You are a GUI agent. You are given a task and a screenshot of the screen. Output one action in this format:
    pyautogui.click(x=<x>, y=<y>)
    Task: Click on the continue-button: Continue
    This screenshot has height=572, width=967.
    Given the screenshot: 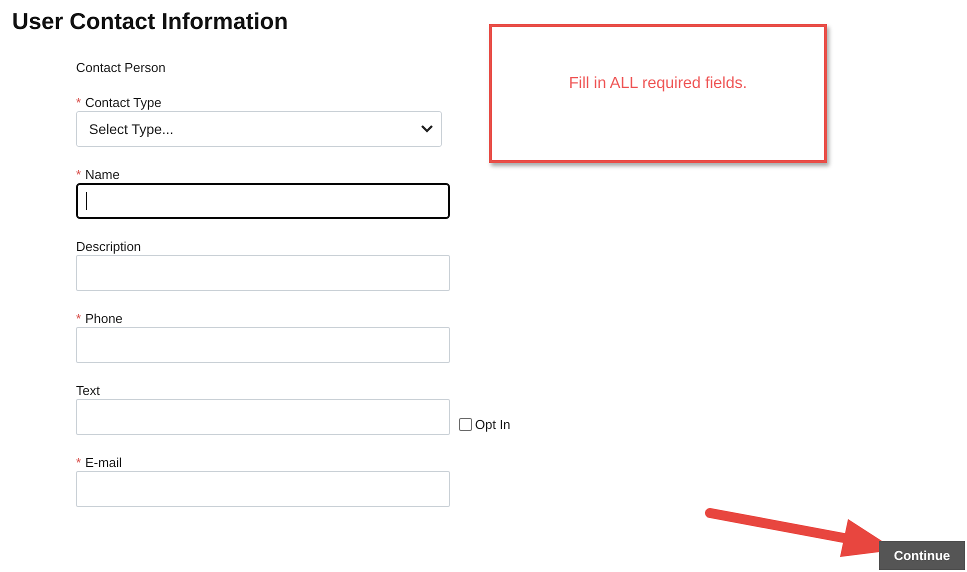 What is the action you would take?
    pyautogui.click(x=922, y=555)
    